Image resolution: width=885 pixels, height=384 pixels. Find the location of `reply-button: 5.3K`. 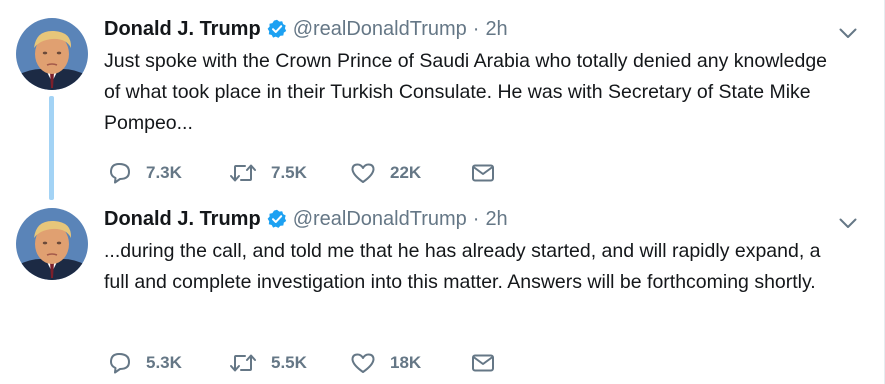

reply-button: 5.3K is located at coordinates (168, 363).